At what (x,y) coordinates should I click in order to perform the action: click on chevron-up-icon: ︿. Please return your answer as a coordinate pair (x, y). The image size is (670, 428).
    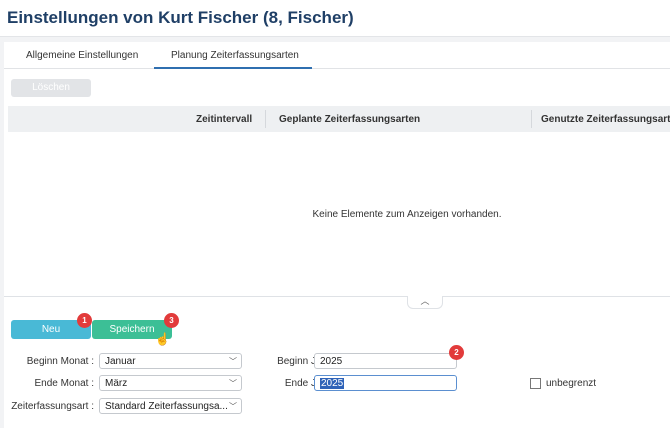
    Looking at the image, I should click on (425, 302).